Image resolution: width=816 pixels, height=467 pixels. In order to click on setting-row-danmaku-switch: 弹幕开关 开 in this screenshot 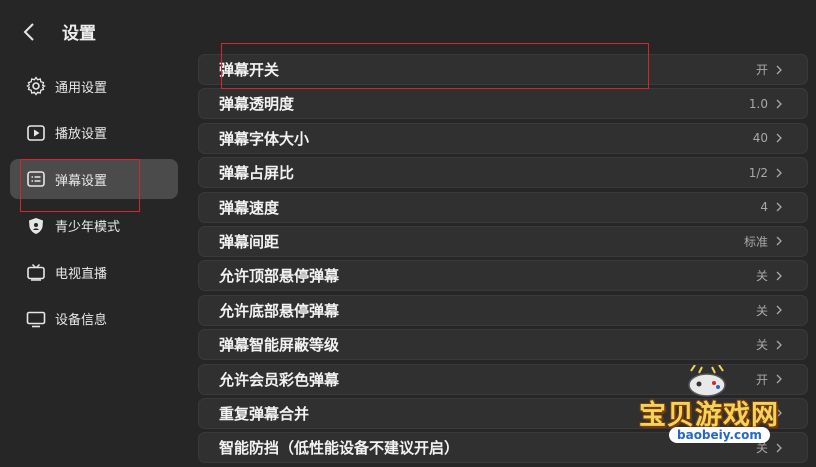, I will do `click(503, 69)`.